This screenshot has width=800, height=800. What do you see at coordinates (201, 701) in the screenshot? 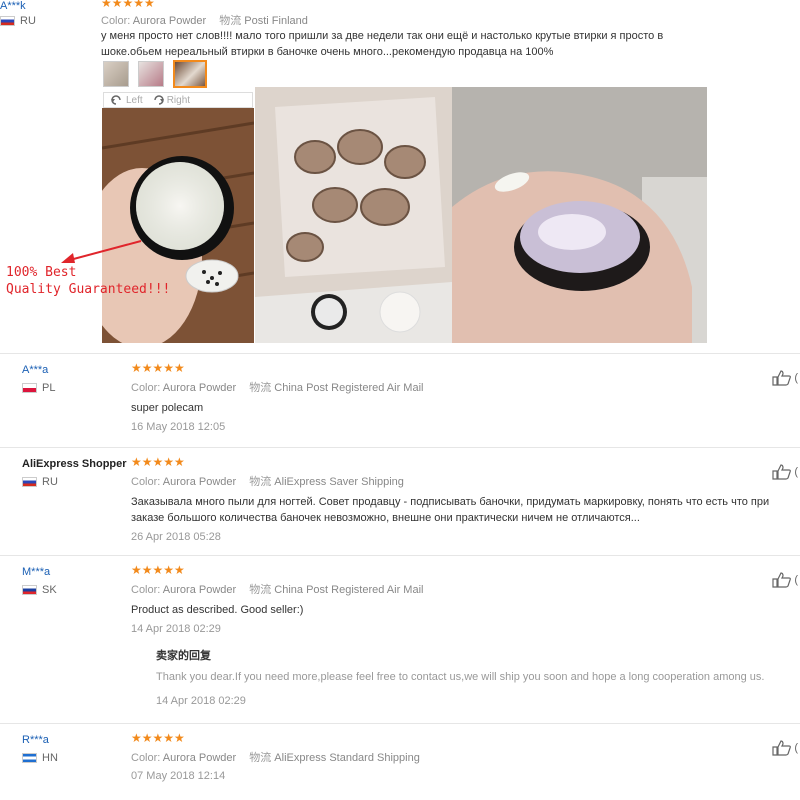
I see `seller-reply-date: 14 Apr 2018 02:29` at bounding box center [201, 701].